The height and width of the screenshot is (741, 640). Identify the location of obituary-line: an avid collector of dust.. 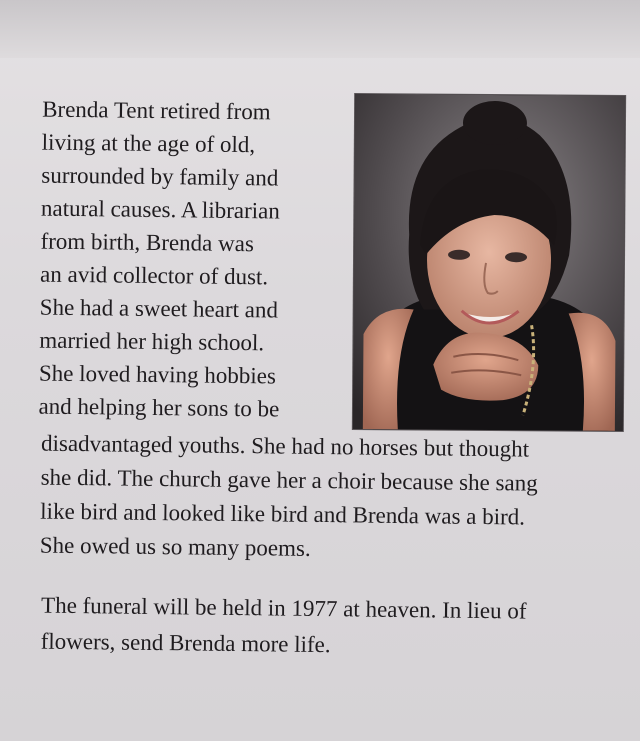
(154, 275).